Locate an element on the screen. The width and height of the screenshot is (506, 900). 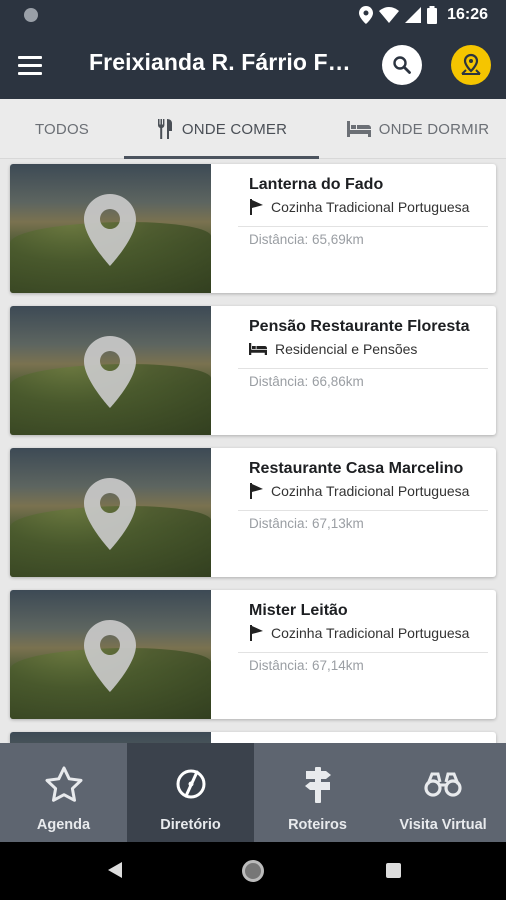
menu-icon is located at coordinates (30, 57).